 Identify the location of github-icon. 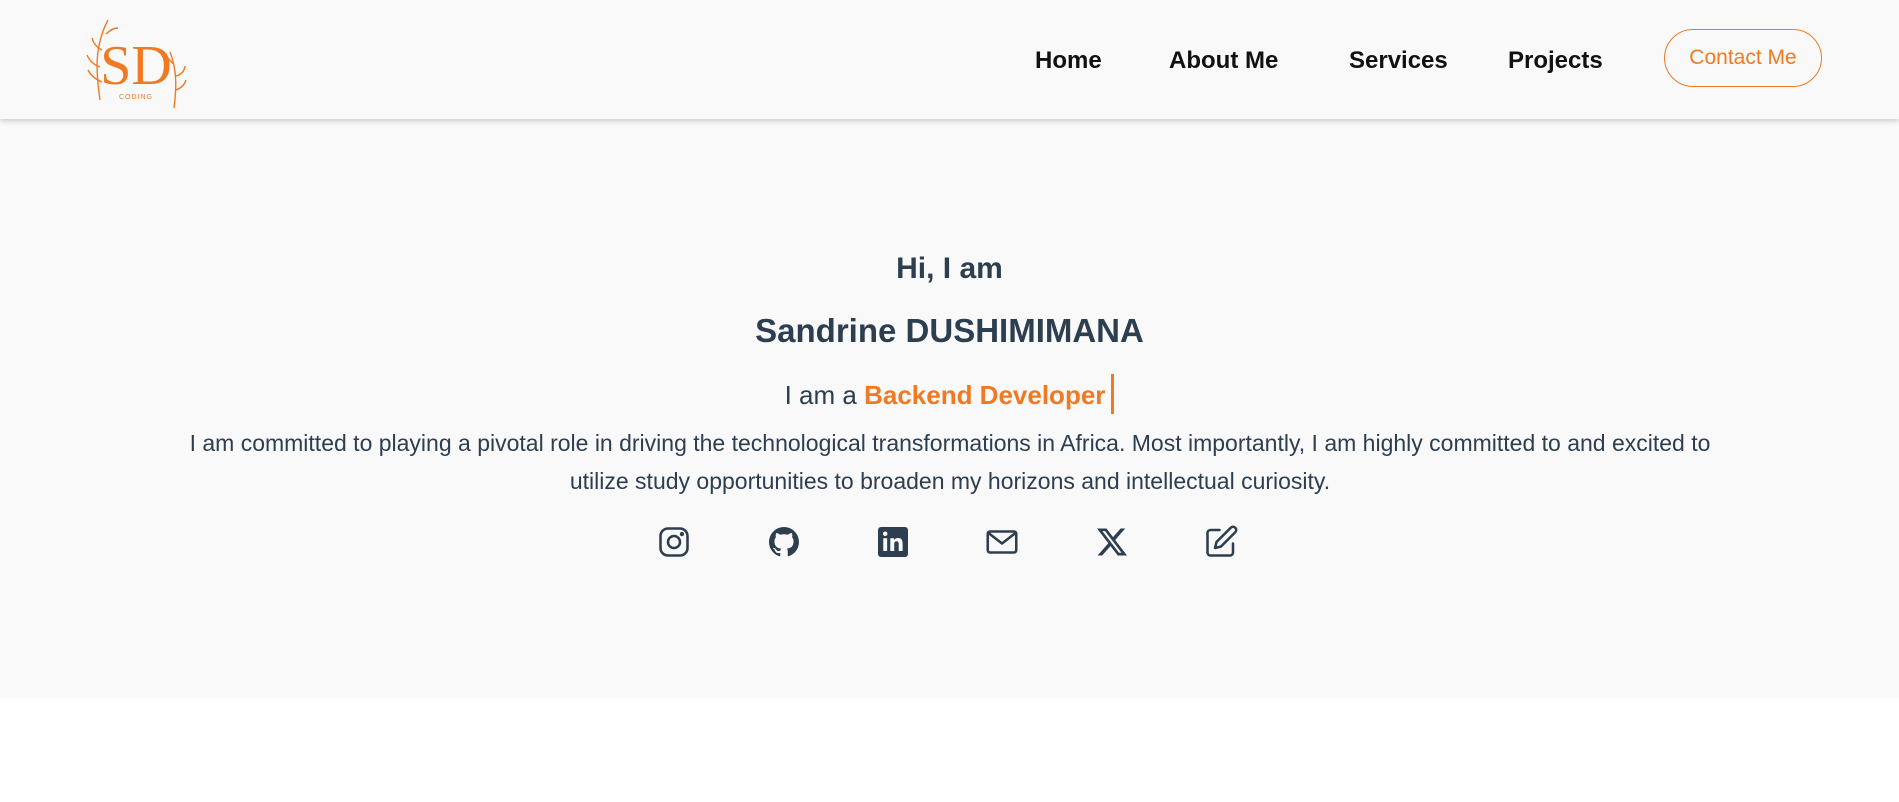
(784, 542).